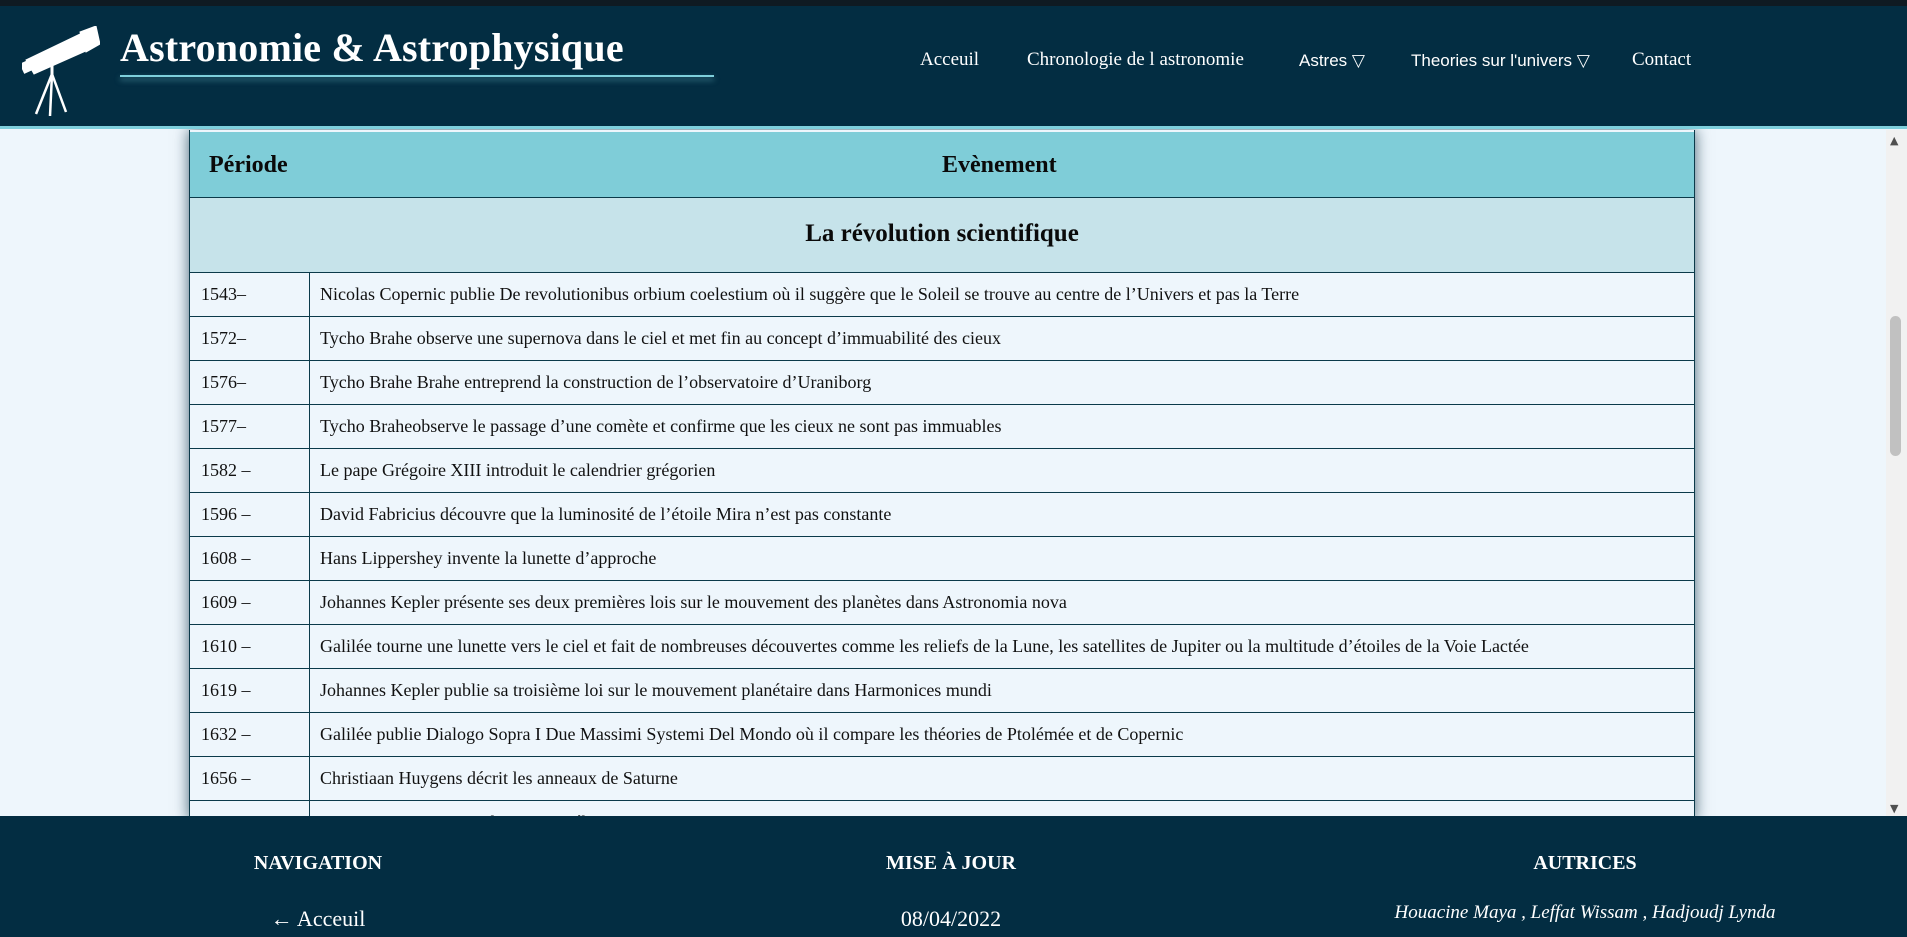 The height and width of the screenshot is (937, 1907). Describe the element at coordinates (1135, 60) in the screenshot. I see `nav-item-chronologie: Chronologie de l astronomie` at that location.